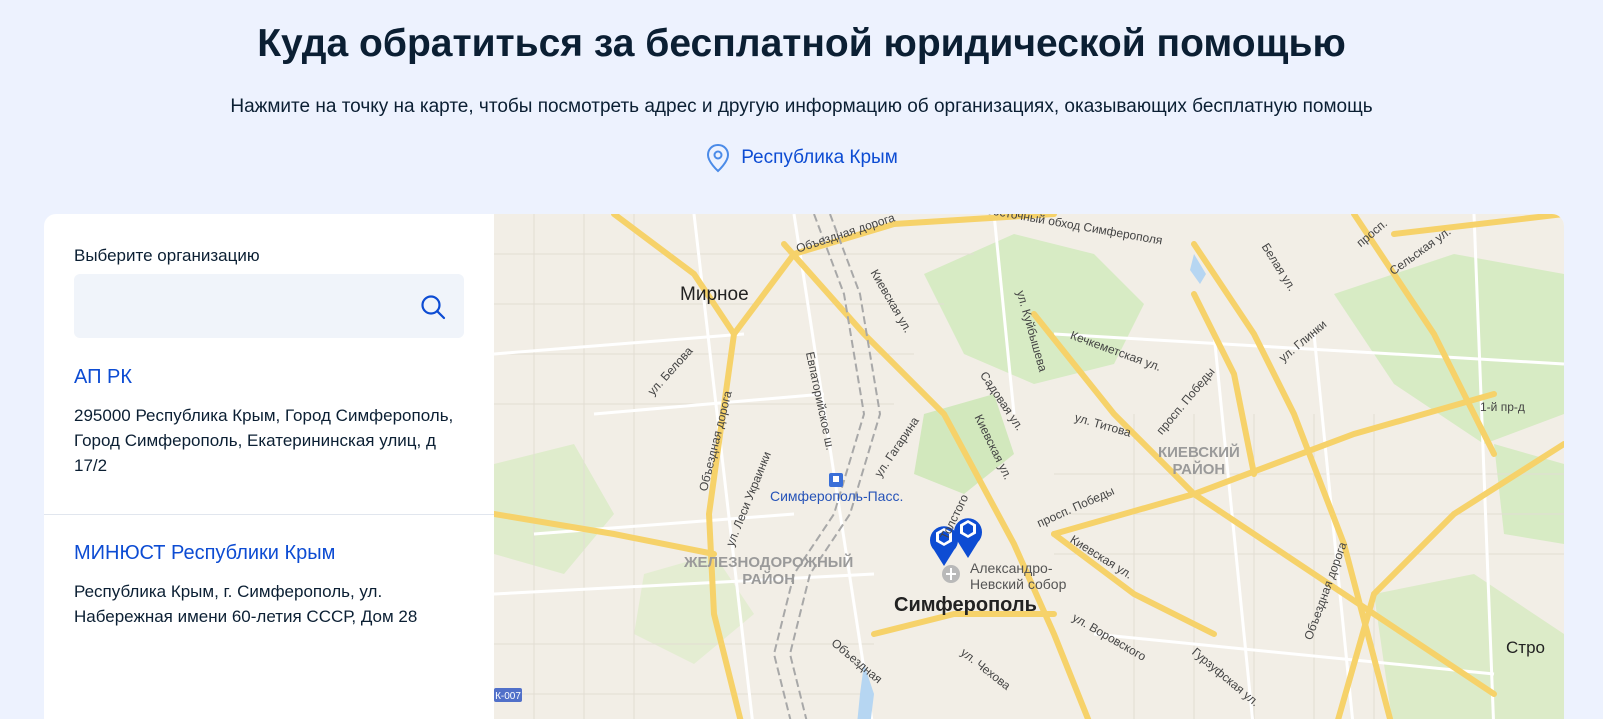 The image size is (1603, 719). Describe the element at coordinates (269, 377) in the screenshot. I see `organization-name: АП РК` at that location.